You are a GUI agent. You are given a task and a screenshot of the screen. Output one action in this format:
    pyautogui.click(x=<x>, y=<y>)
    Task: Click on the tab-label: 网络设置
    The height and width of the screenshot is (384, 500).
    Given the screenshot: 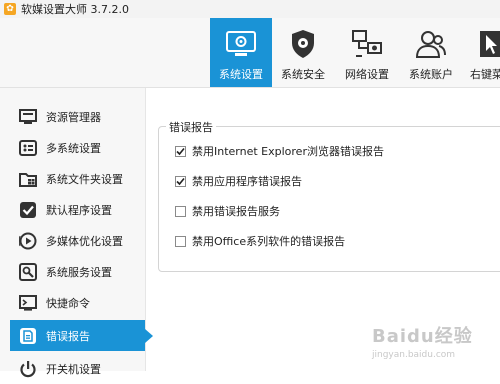 What is the action you would take?
    pyautogui.click(x=367, y=74)
    